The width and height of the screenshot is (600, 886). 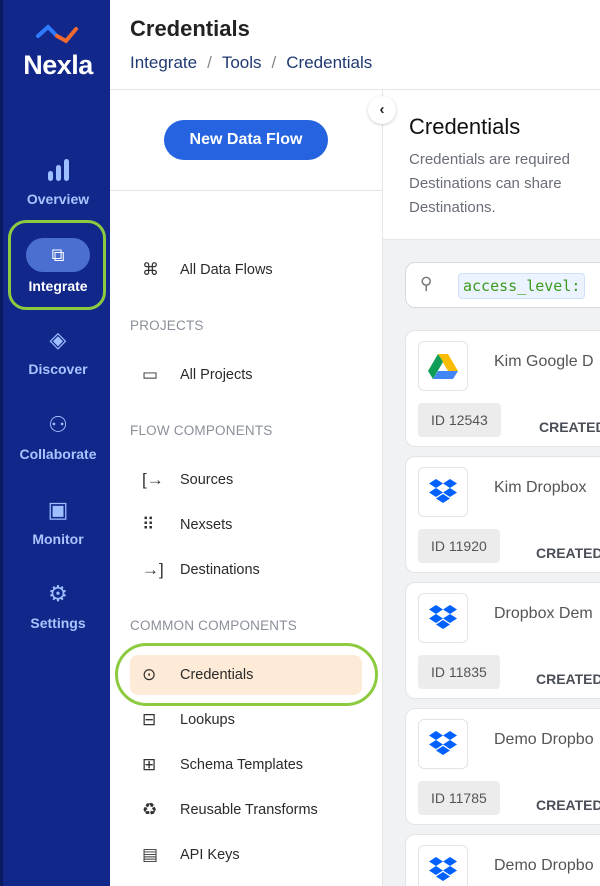 I want to click on page-title: Credentials, so click(x=190, y=28).